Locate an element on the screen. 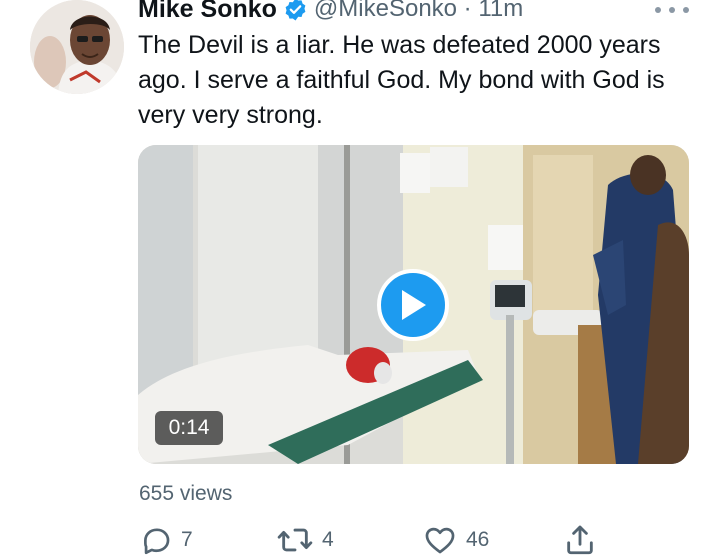 The width and height of the screenshot is (720, 558). like-count: 46 is located at coordinates (478, 539).